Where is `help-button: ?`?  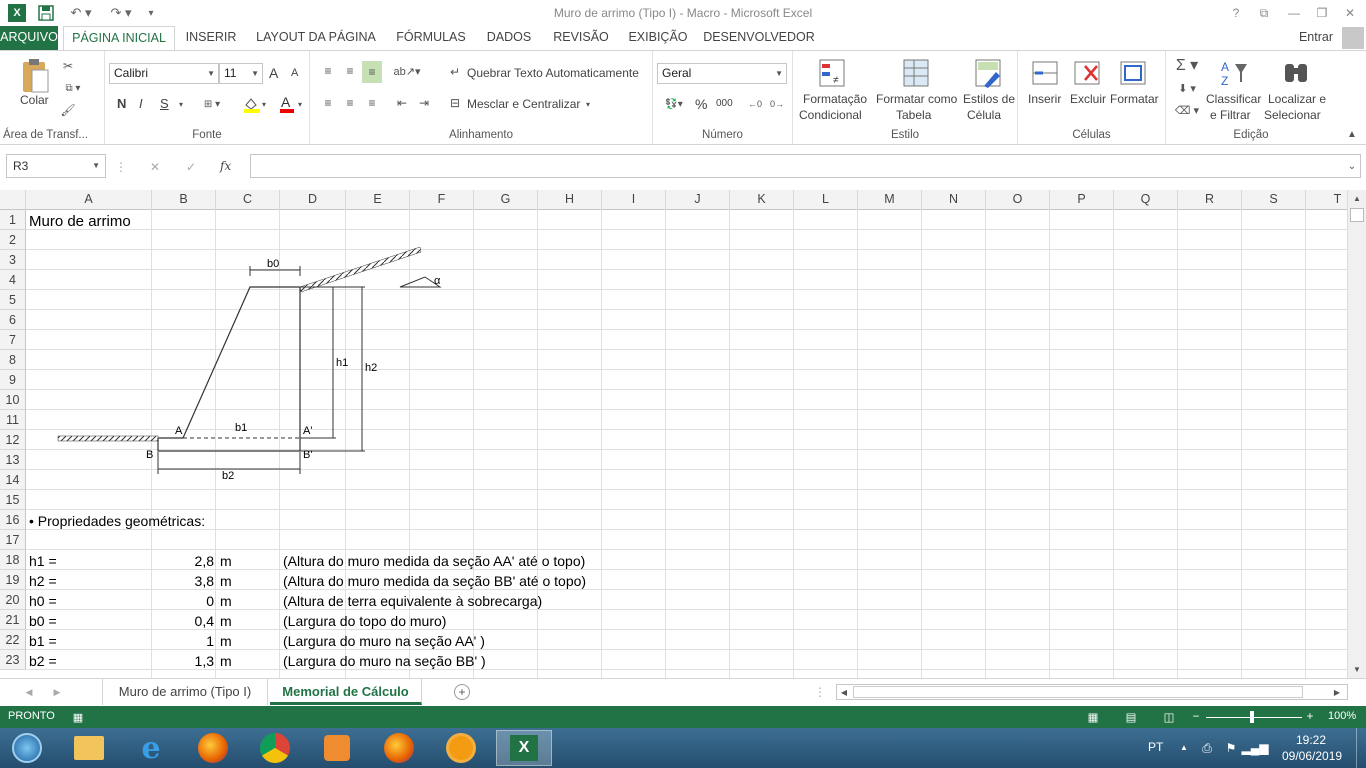 help-button: ? is located at coordinates (1236, 13).